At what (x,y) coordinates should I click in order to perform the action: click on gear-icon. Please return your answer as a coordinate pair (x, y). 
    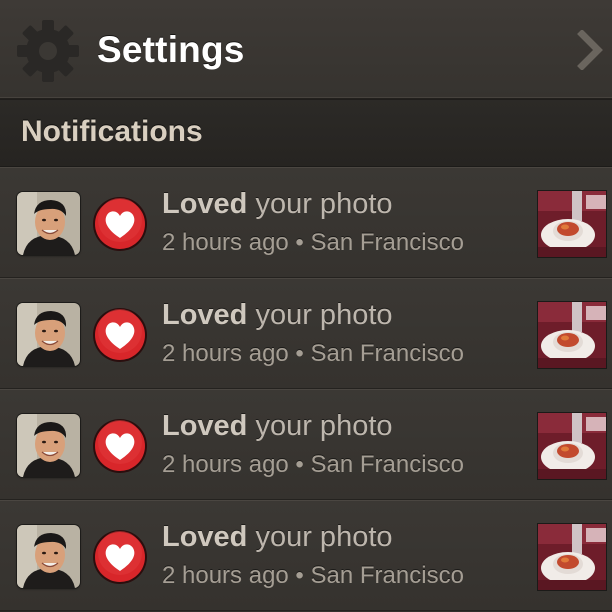
    Looking at the image, I should click on (48, 51).